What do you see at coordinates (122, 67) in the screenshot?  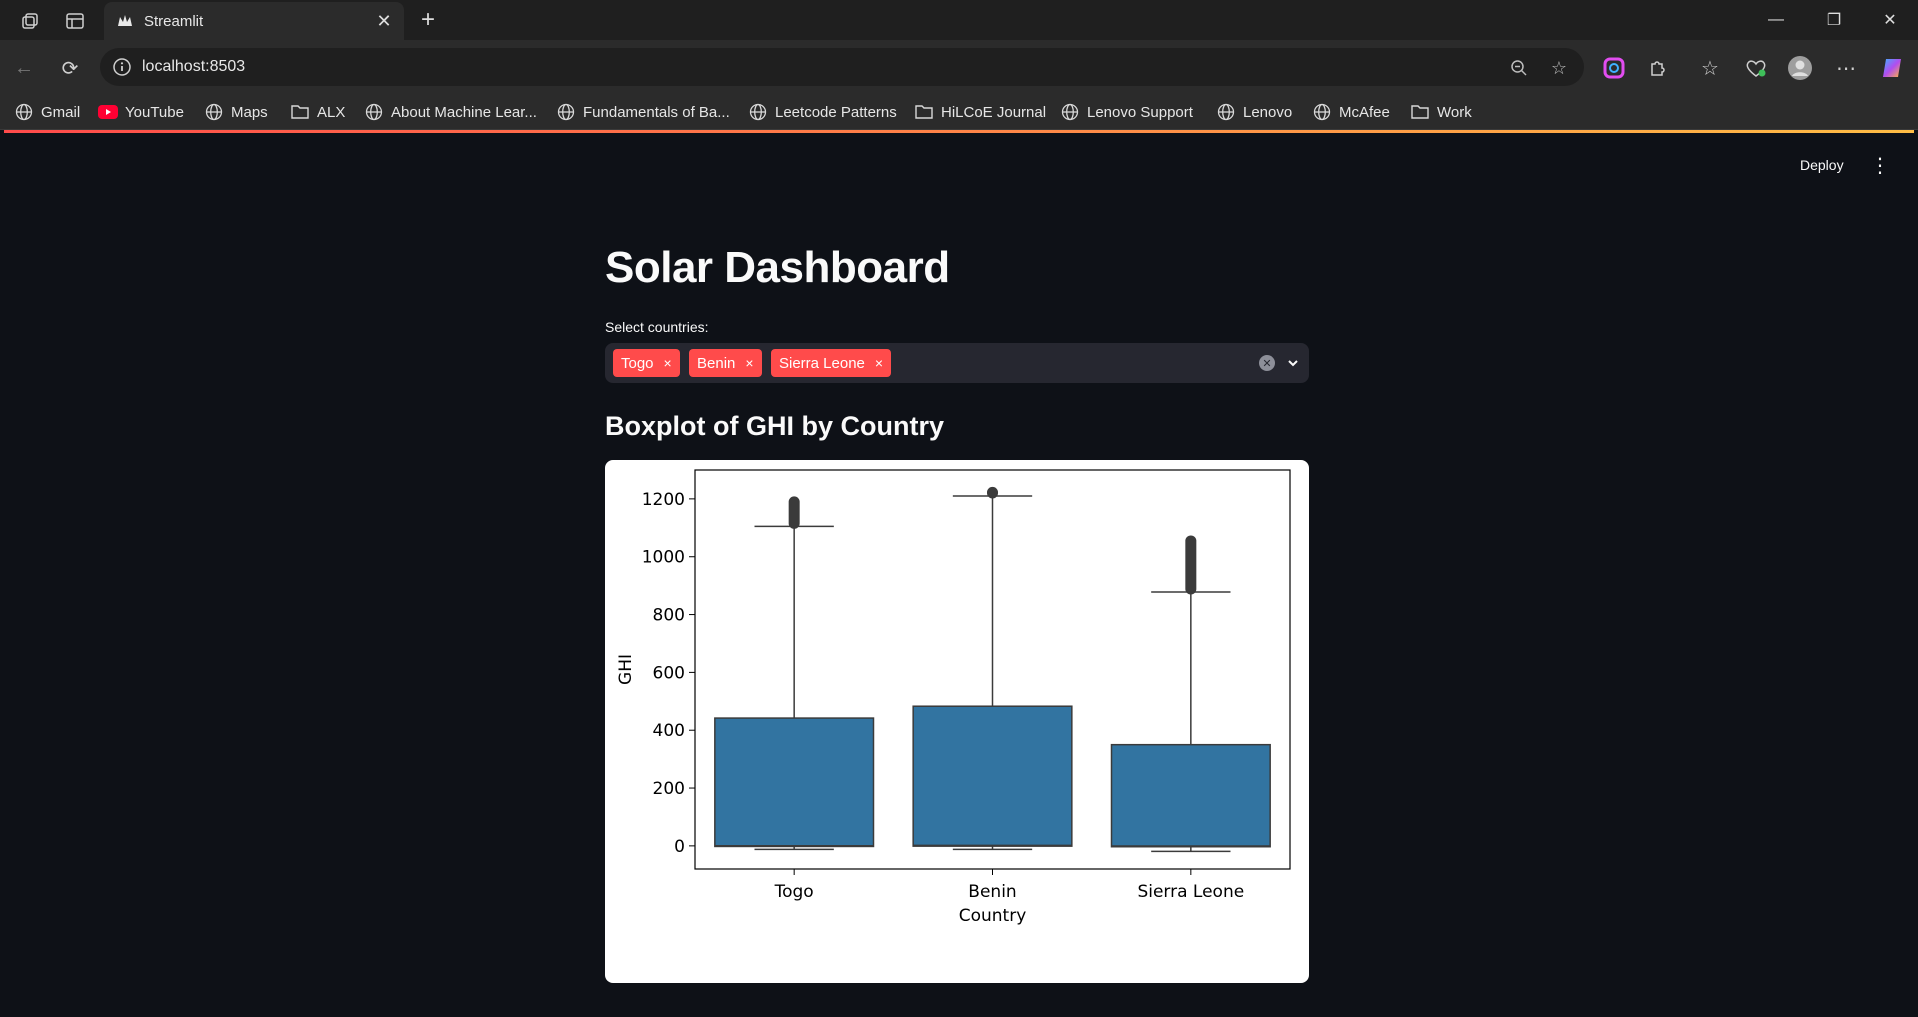 I see `site-info-icon` at bounding box center [122, 67].